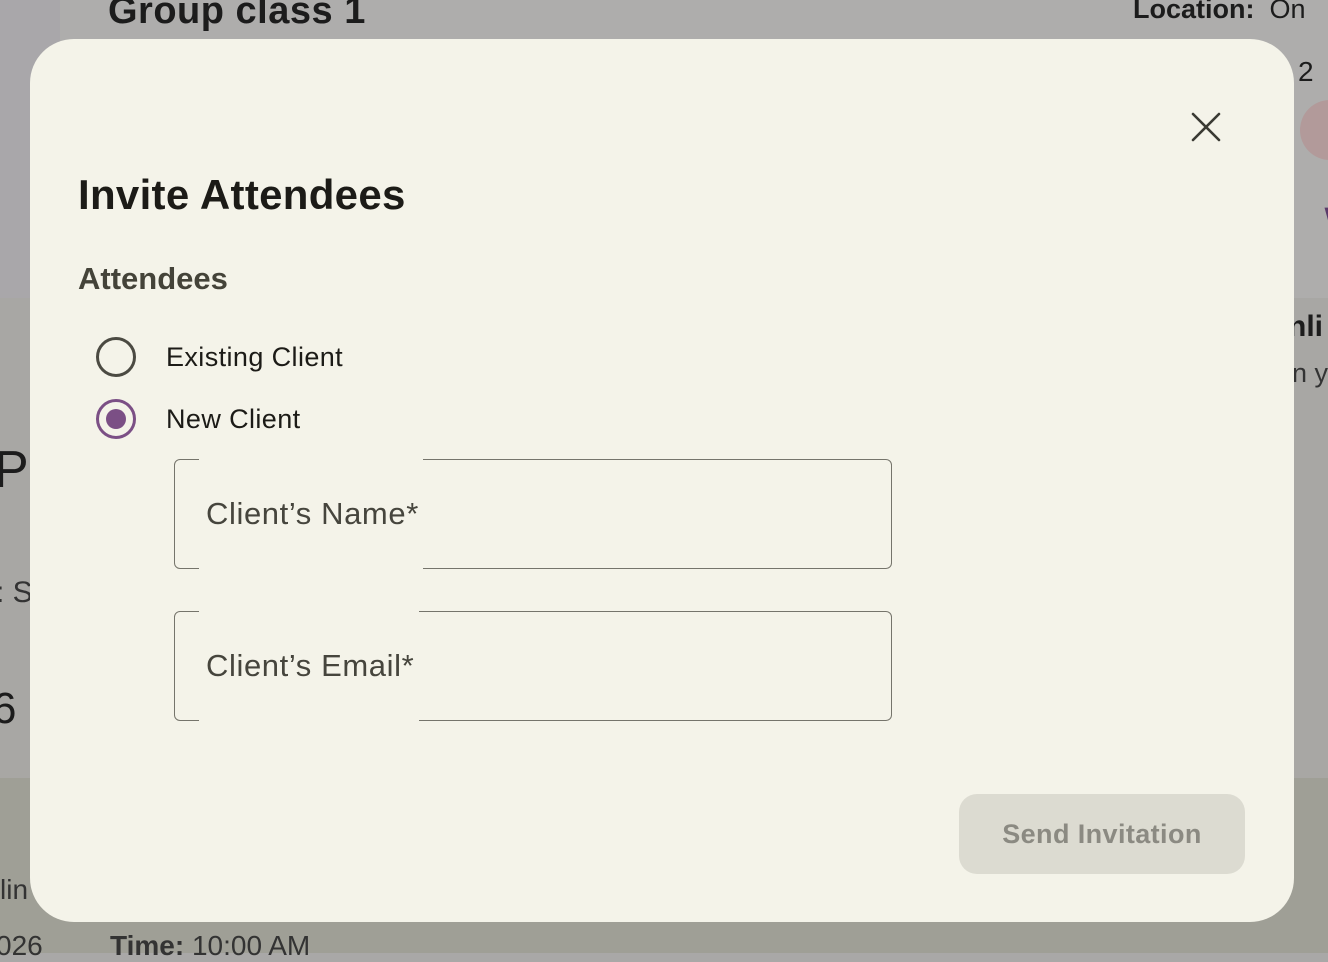 The image size is (1328, 962). I want to click on radio-new-client-label: New Client, so click(233, 418).